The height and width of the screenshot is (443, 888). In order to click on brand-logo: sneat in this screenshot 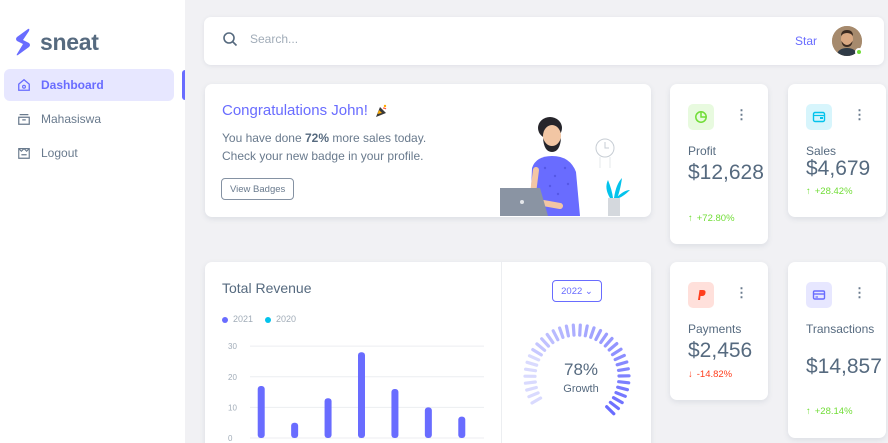, I will do `click(56, 42)`.